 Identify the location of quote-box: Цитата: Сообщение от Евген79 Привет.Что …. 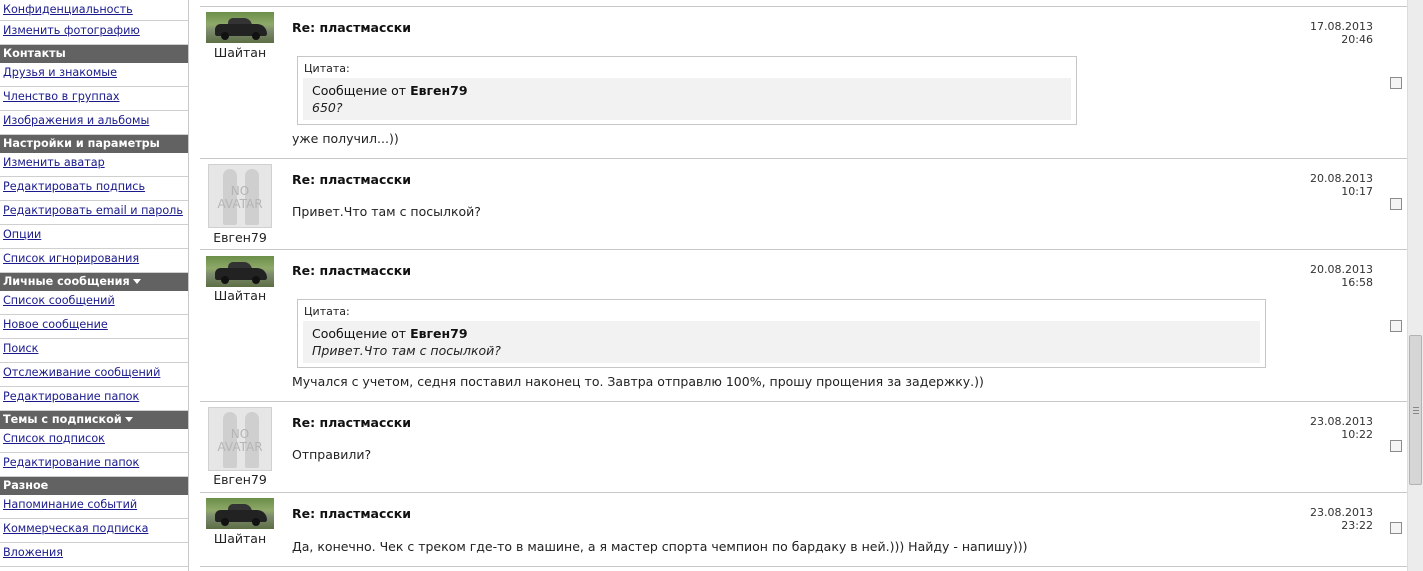
(781, 333).